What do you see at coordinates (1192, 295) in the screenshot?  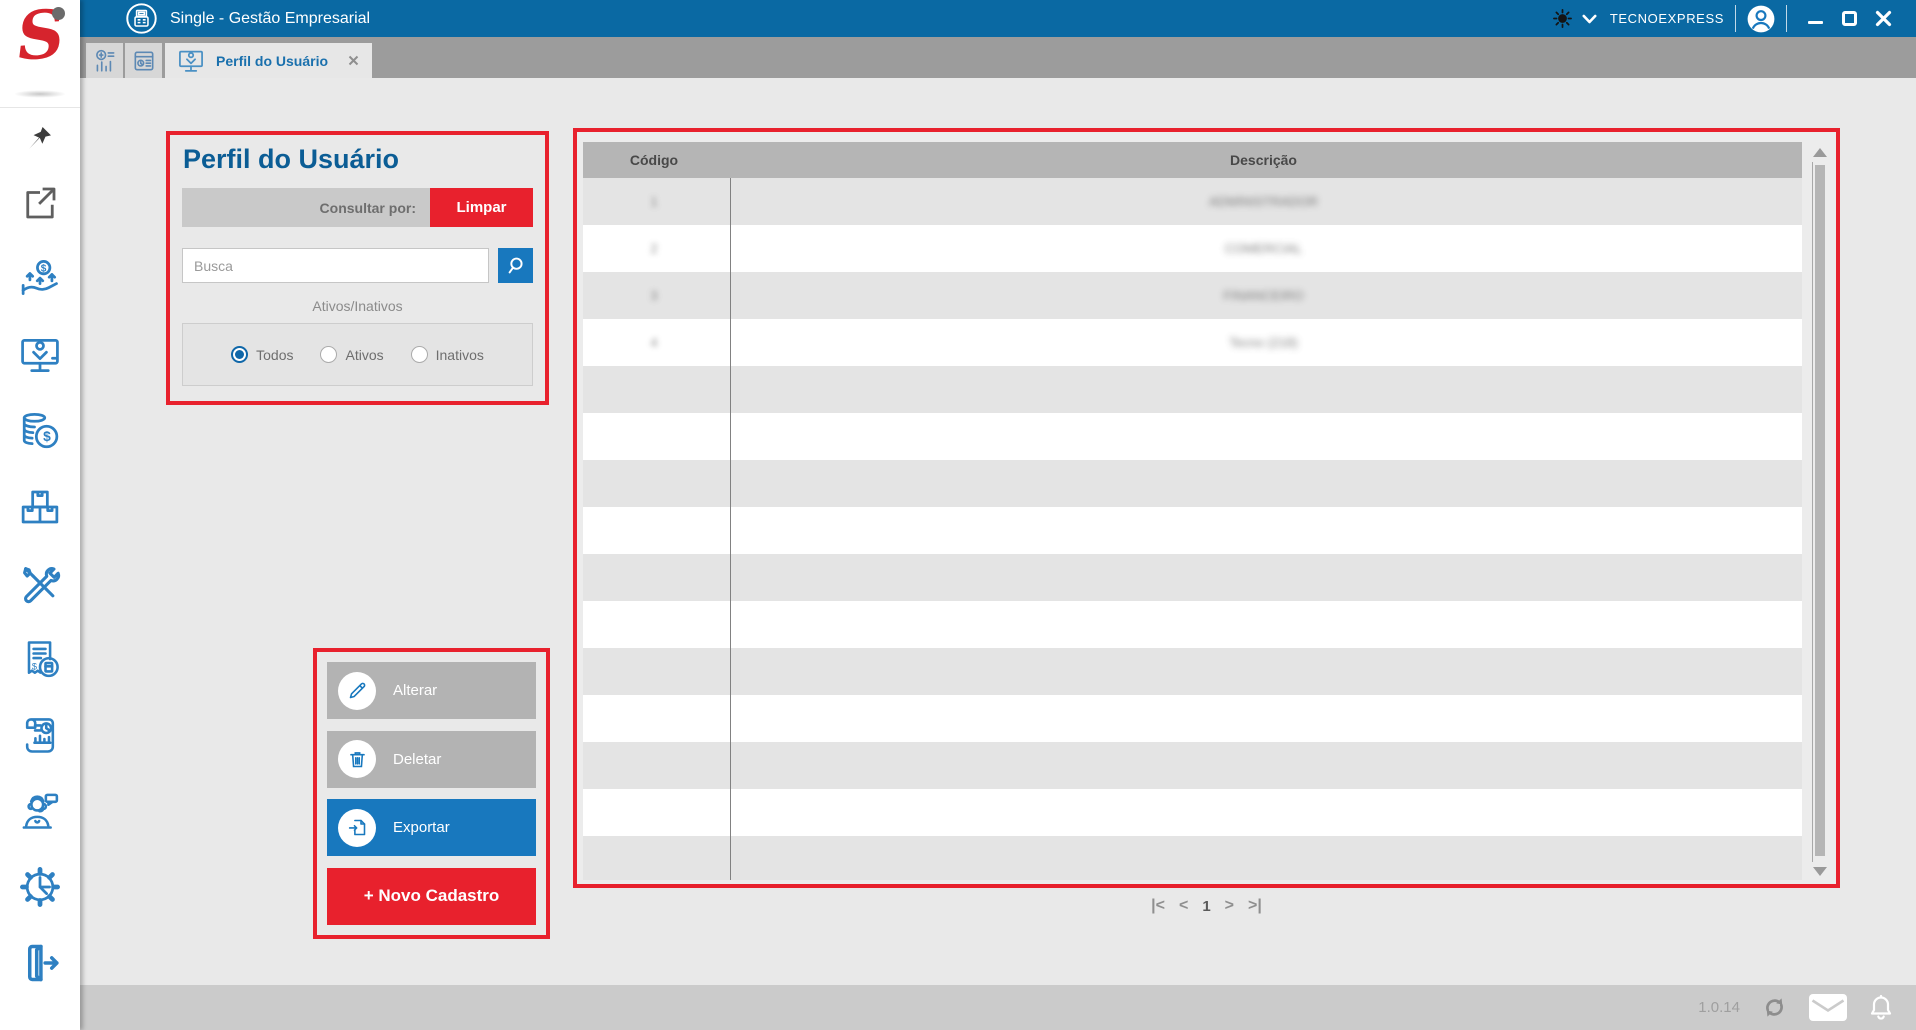 I see `table-row: 3 FINANCEIRO` at bounding box center [1192, 295].